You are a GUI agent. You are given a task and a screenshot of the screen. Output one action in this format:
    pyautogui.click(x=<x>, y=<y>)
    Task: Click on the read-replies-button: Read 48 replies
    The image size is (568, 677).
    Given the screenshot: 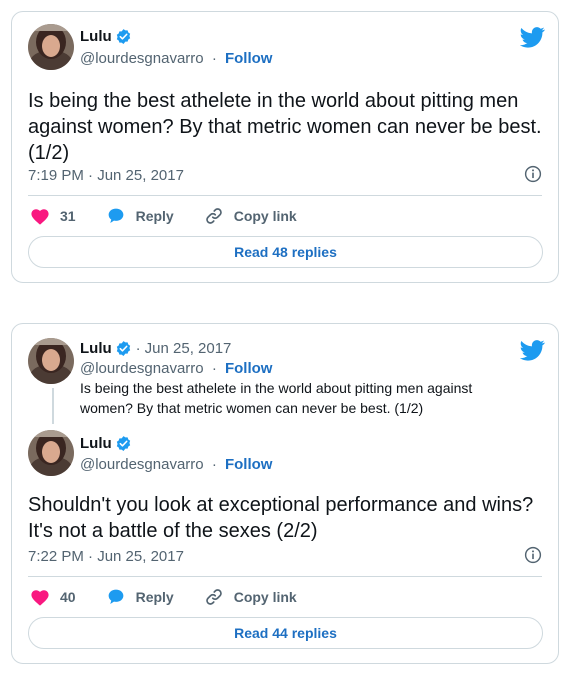 What is the action you would take?
    pyautogui.click(x=285, y=252)
    